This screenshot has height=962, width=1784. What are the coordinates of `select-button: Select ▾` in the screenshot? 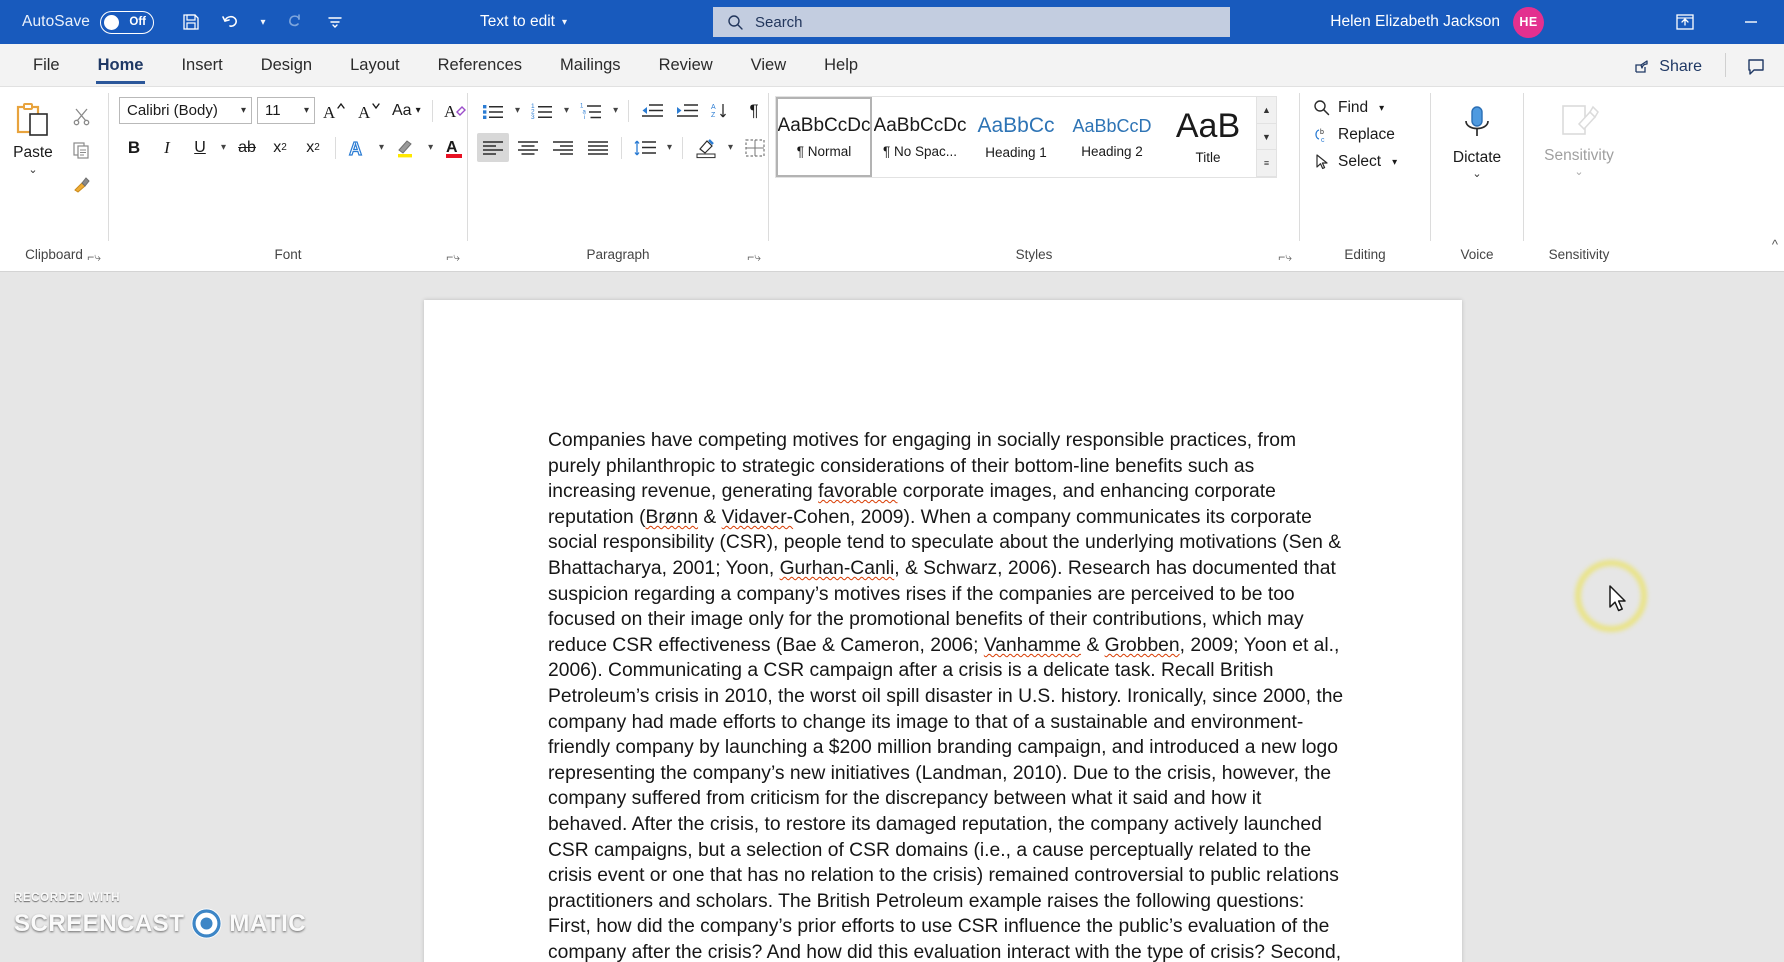 It's located at (1355, 162).